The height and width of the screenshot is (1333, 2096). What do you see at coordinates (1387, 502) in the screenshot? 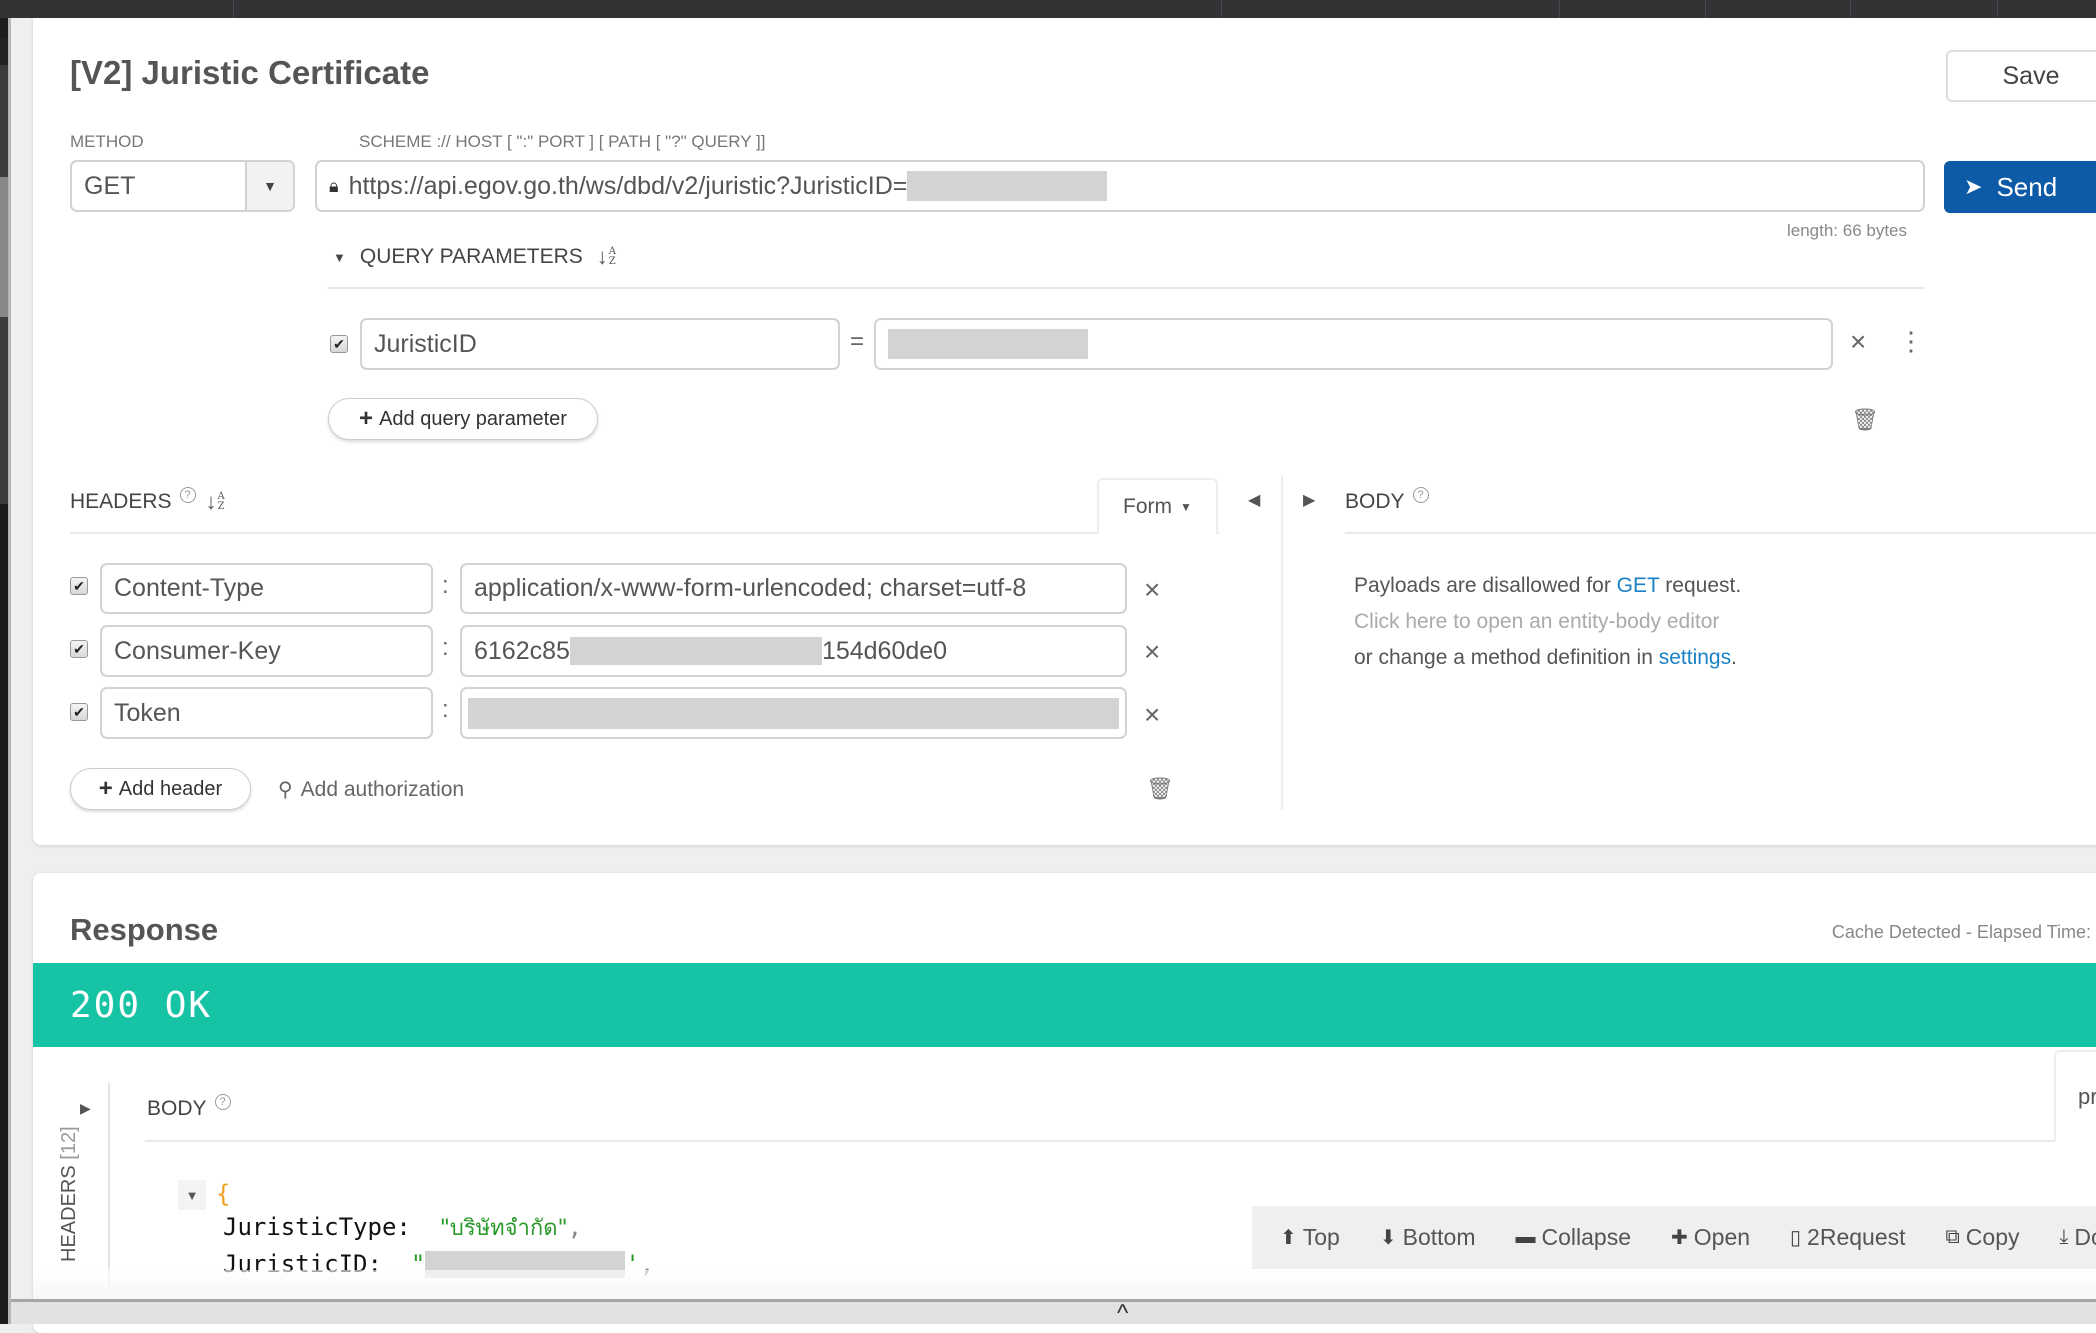
I see `body-section-header: BODY ?` at bounding box center [1387, 502].